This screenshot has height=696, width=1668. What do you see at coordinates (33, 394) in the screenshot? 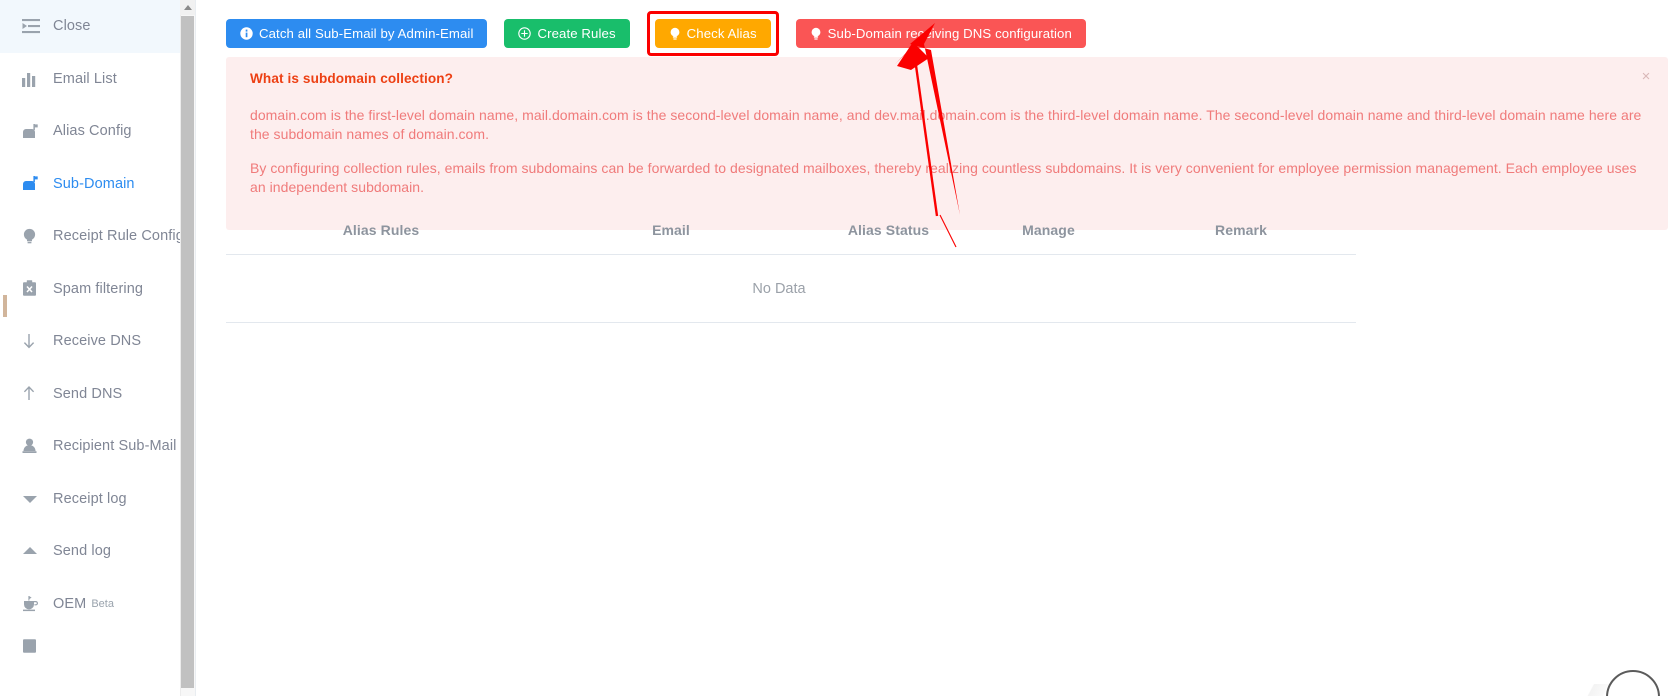
I see `arrow-up-icon` at bounding box center [33, 394].